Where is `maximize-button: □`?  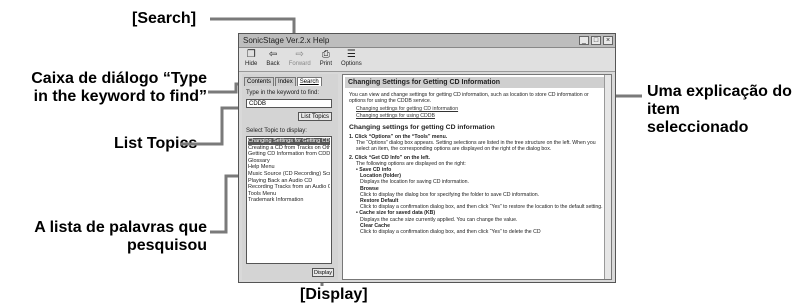 maximize-button: □ is located at coordinates (596, 40).